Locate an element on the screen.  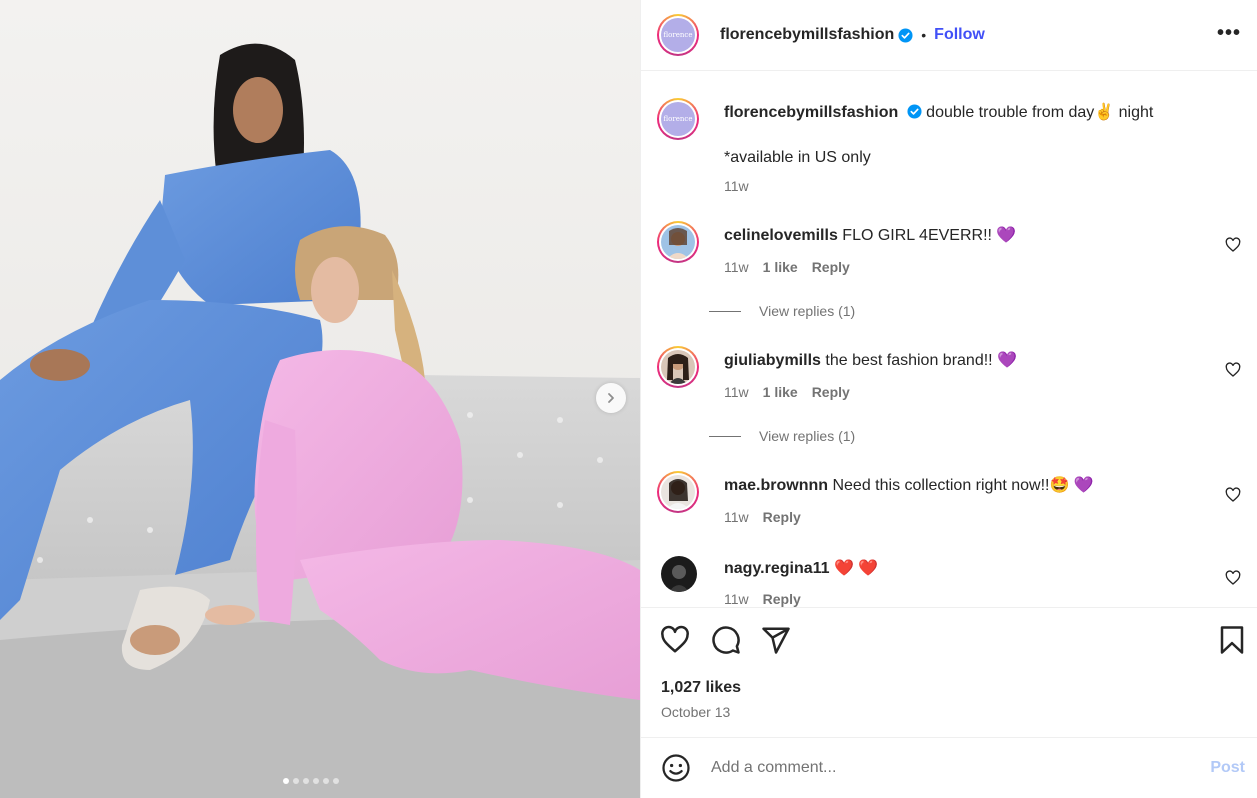
comment-username: mae.brownnn is located at coordinates (776, 485).